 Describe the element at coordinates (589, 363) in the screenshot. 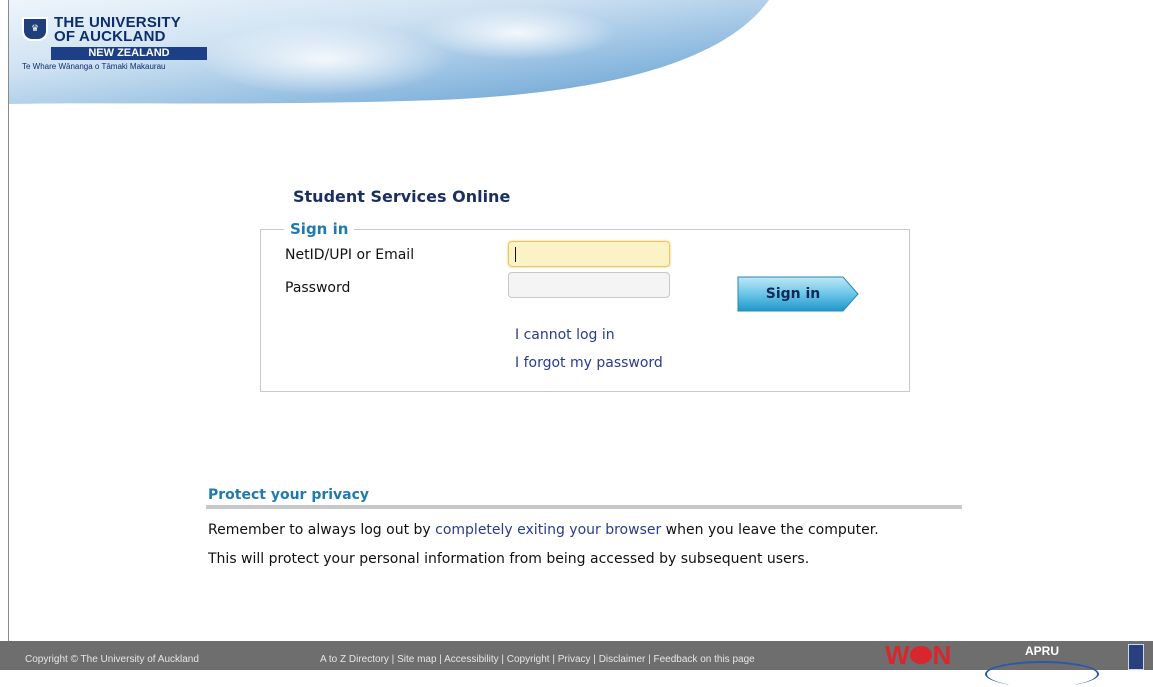

I see `forgot-password-link: I forgot my password` at that location.